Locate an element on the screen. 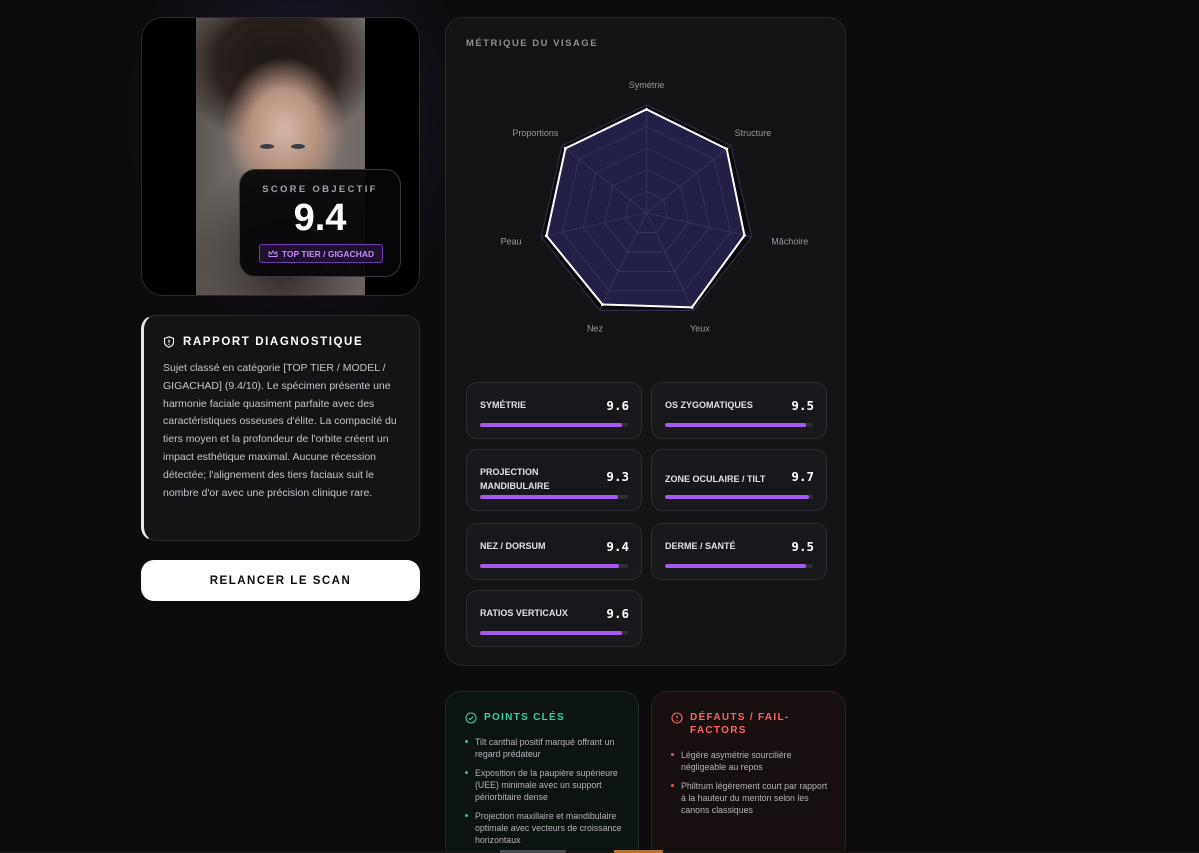  score-value: 9.4 is located at coordinates (320, 218).